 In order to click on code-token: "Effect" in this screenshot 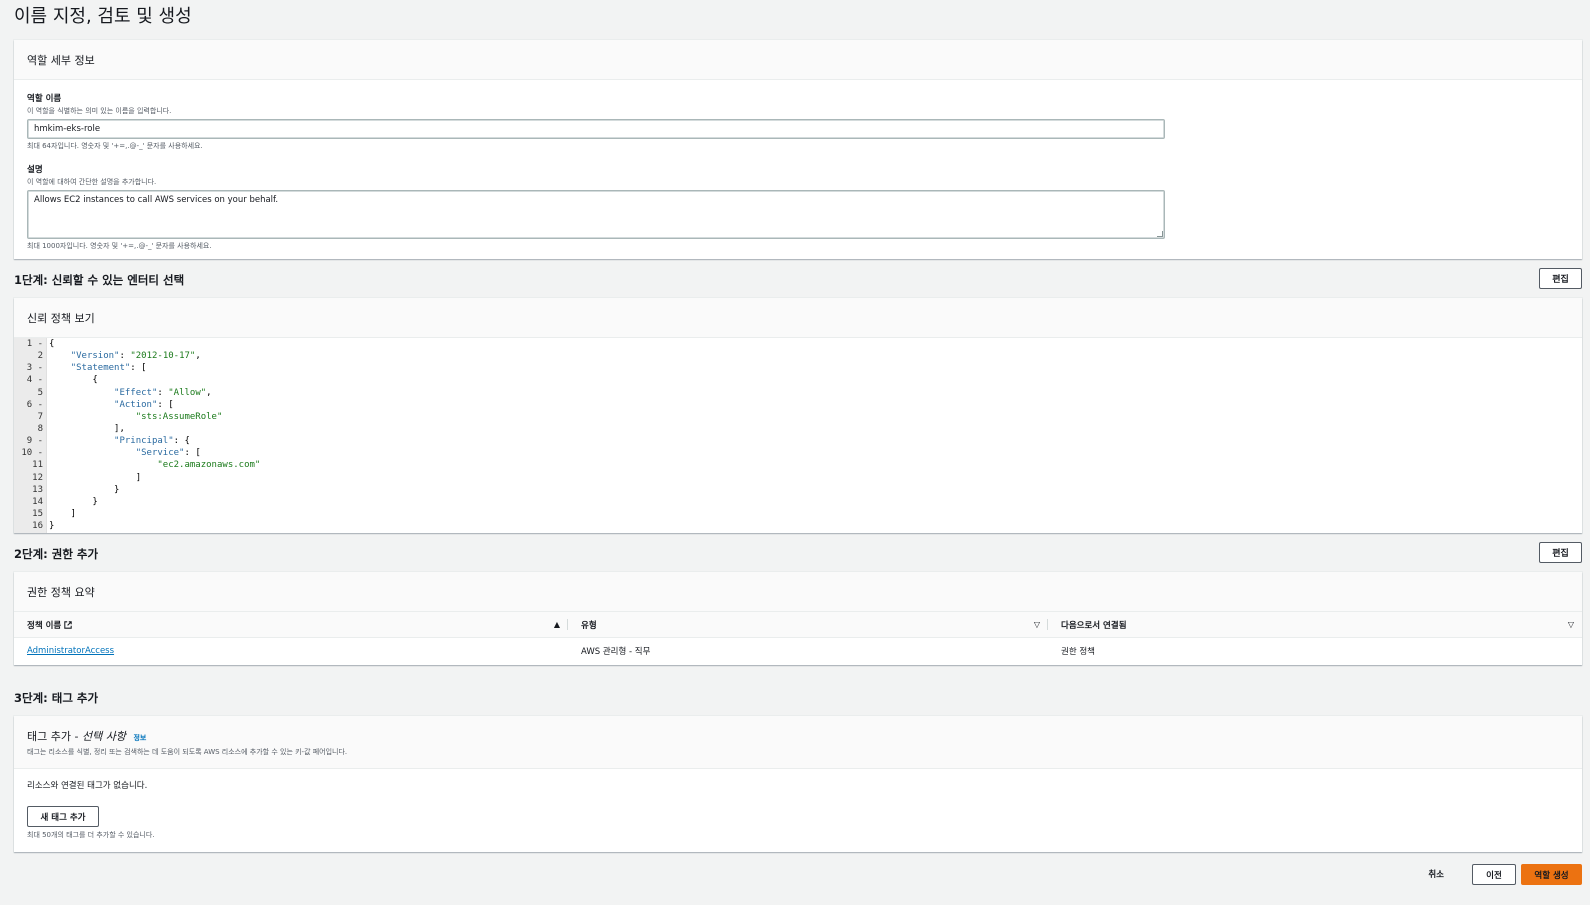, I will do `click(136, 392)`.